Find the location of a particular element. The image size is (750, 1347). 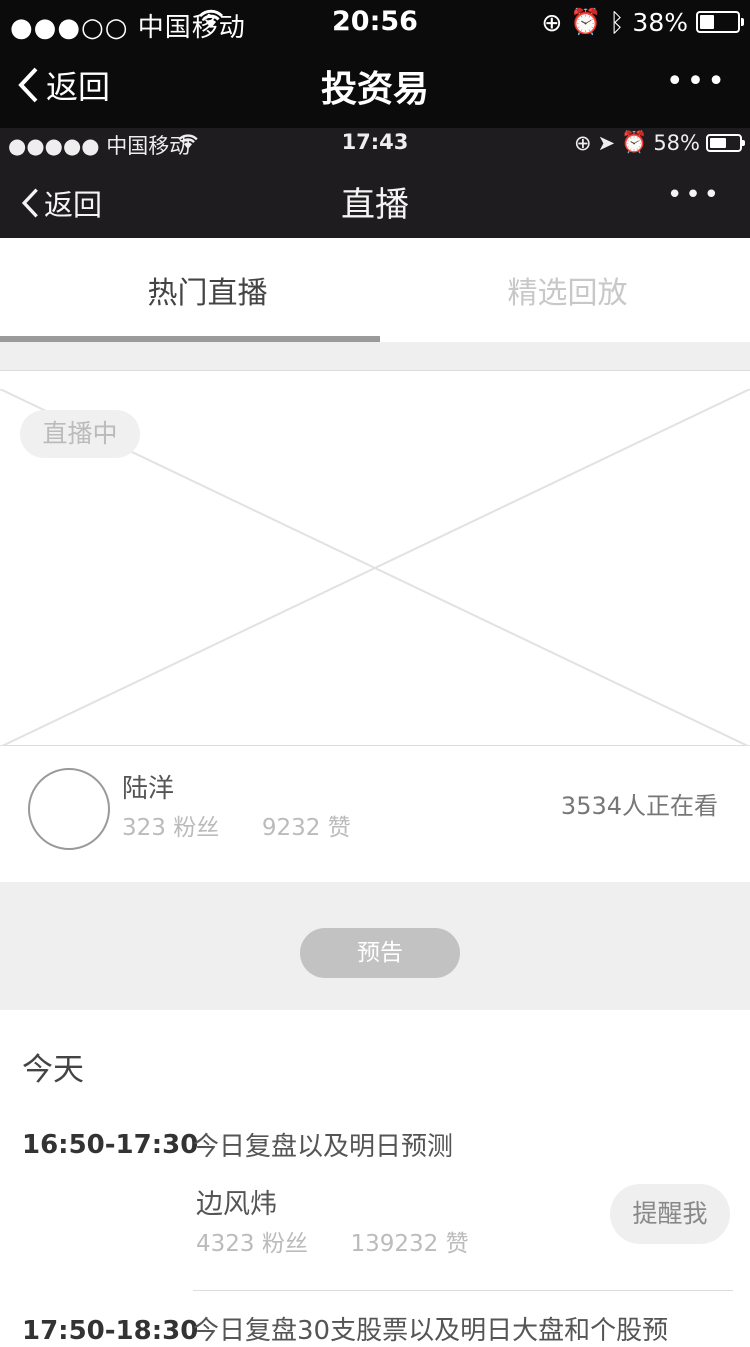

schedule-day-heading: 今天 is located at coordinates (53, 1070).